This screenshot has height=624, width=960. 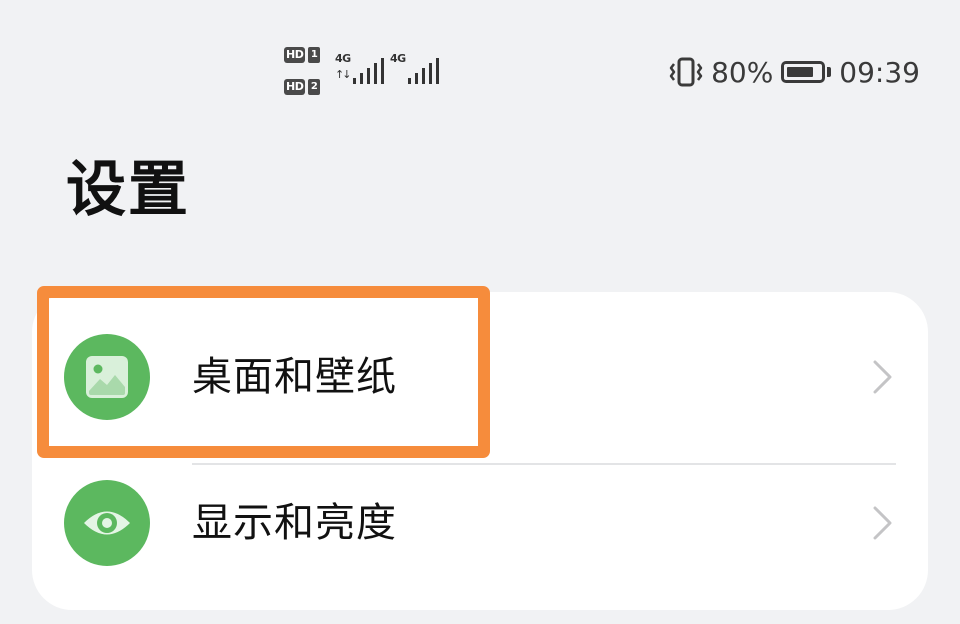 I want to click on sim1-indicator: HD 1, so click(x=302, y=55).